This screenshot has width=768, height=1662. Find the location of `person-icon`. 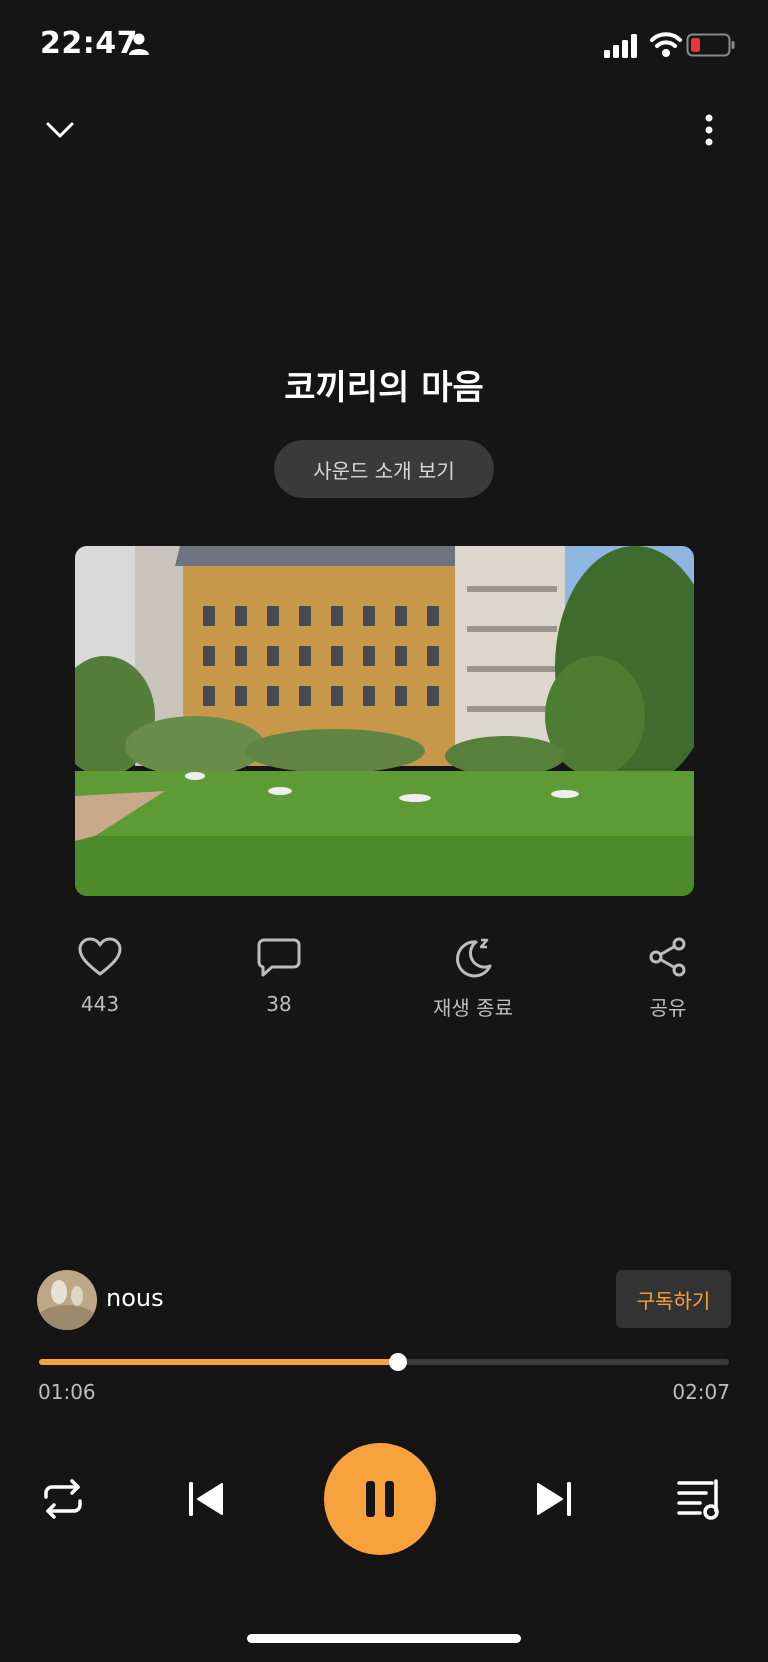

person-icon is located at coordinates (139, 44).